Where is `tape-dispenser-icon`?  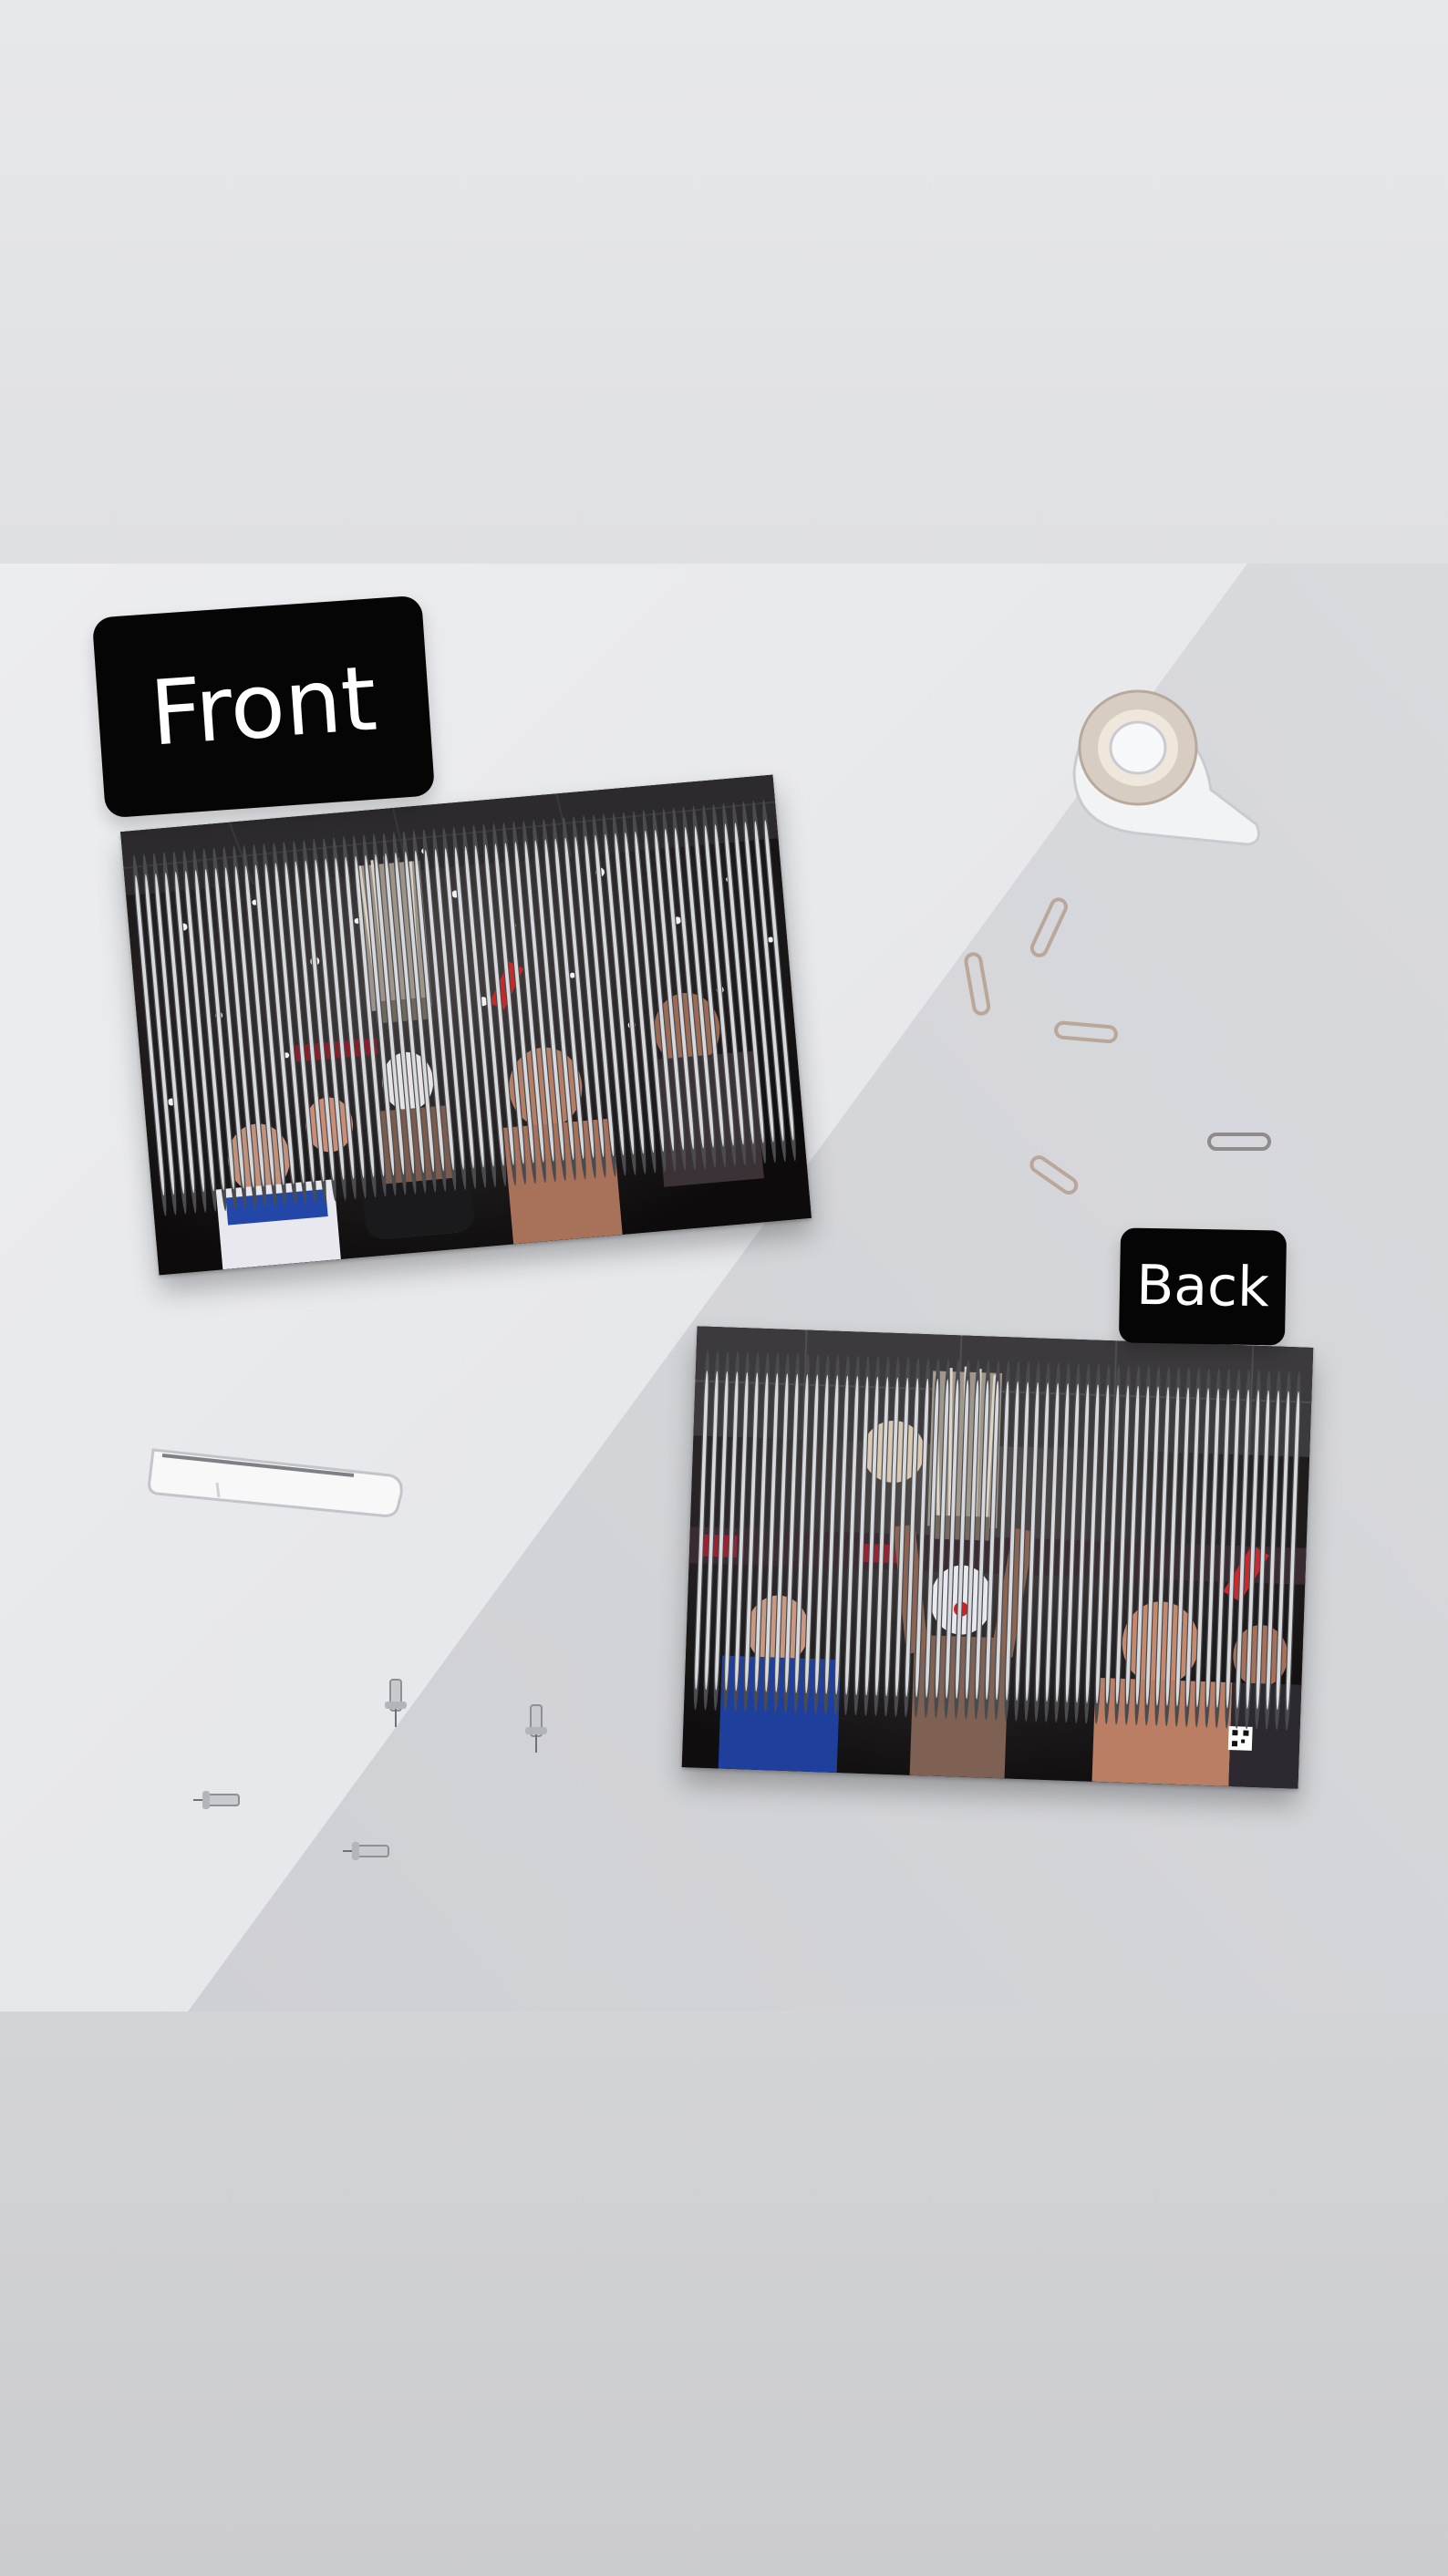
tape-dispenser-icon is located at coordinates (1166, 767).